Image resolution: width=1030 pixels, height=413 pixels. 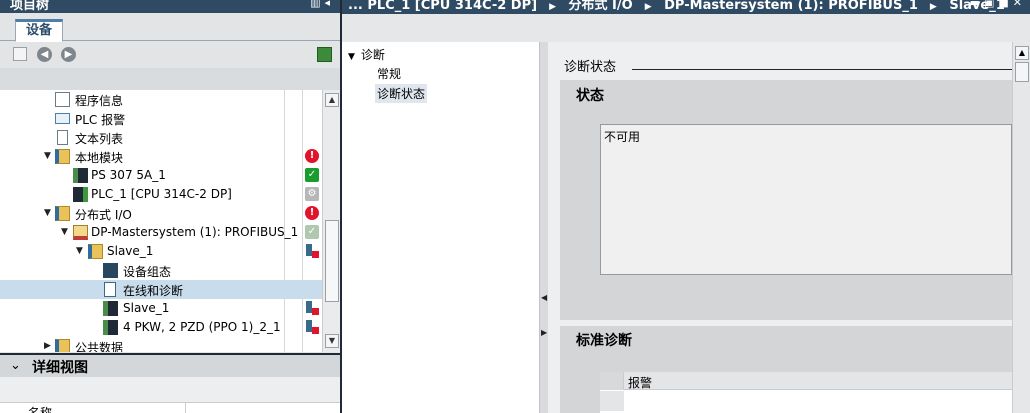 I want to click on config-ok-status-icon: ✓, so click(x=312, y=232).